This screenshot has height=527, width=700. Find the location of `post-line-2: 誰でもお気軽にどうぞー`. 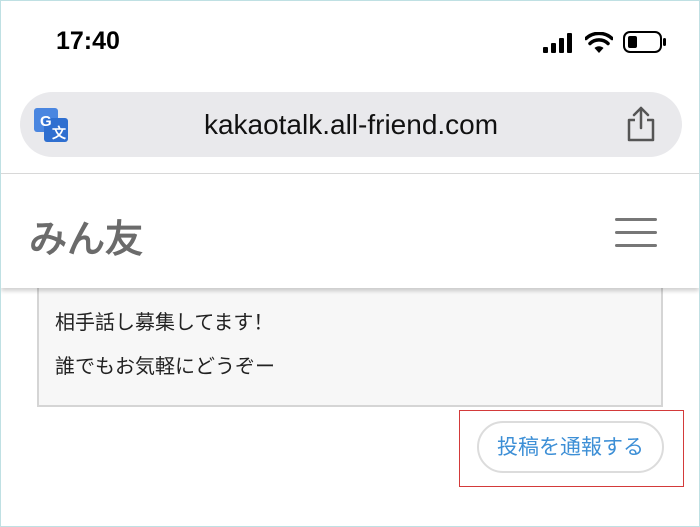

post-line-2: 誰でもお気軽にどうぞー is located at coordinates (165, 366).